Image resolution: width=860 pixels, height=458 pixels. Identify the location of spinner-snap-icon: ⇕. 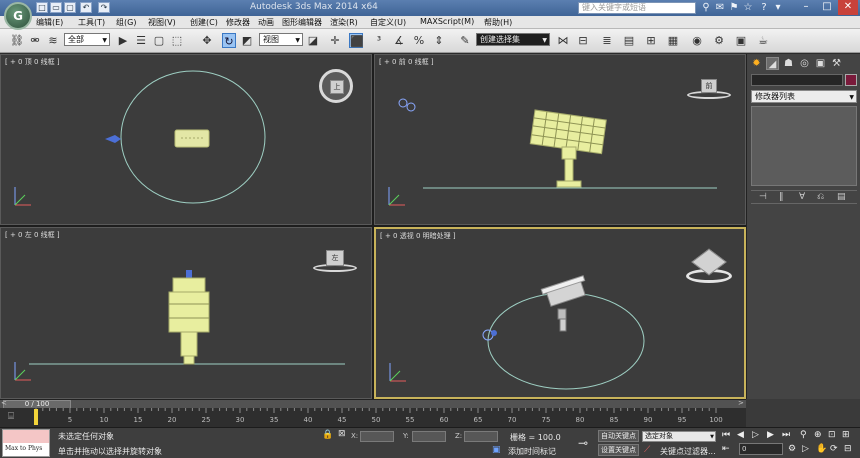
(439, 40).